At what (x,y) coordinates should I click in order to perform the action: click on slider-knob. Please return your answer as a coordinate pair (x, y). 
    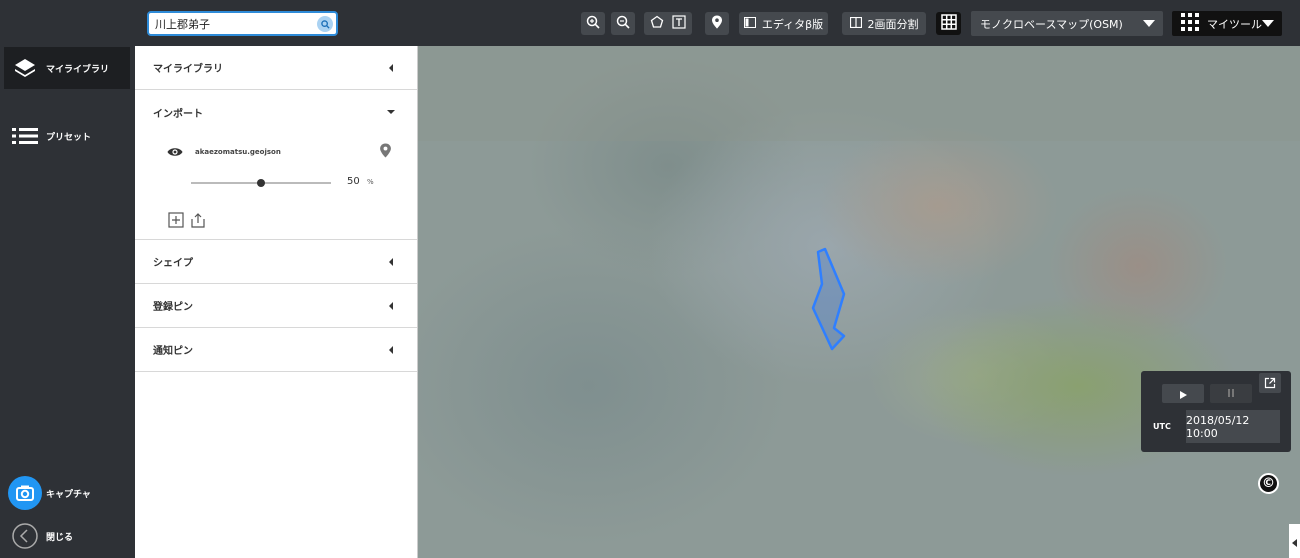
    Looking at the image, I should click on (261, 183).